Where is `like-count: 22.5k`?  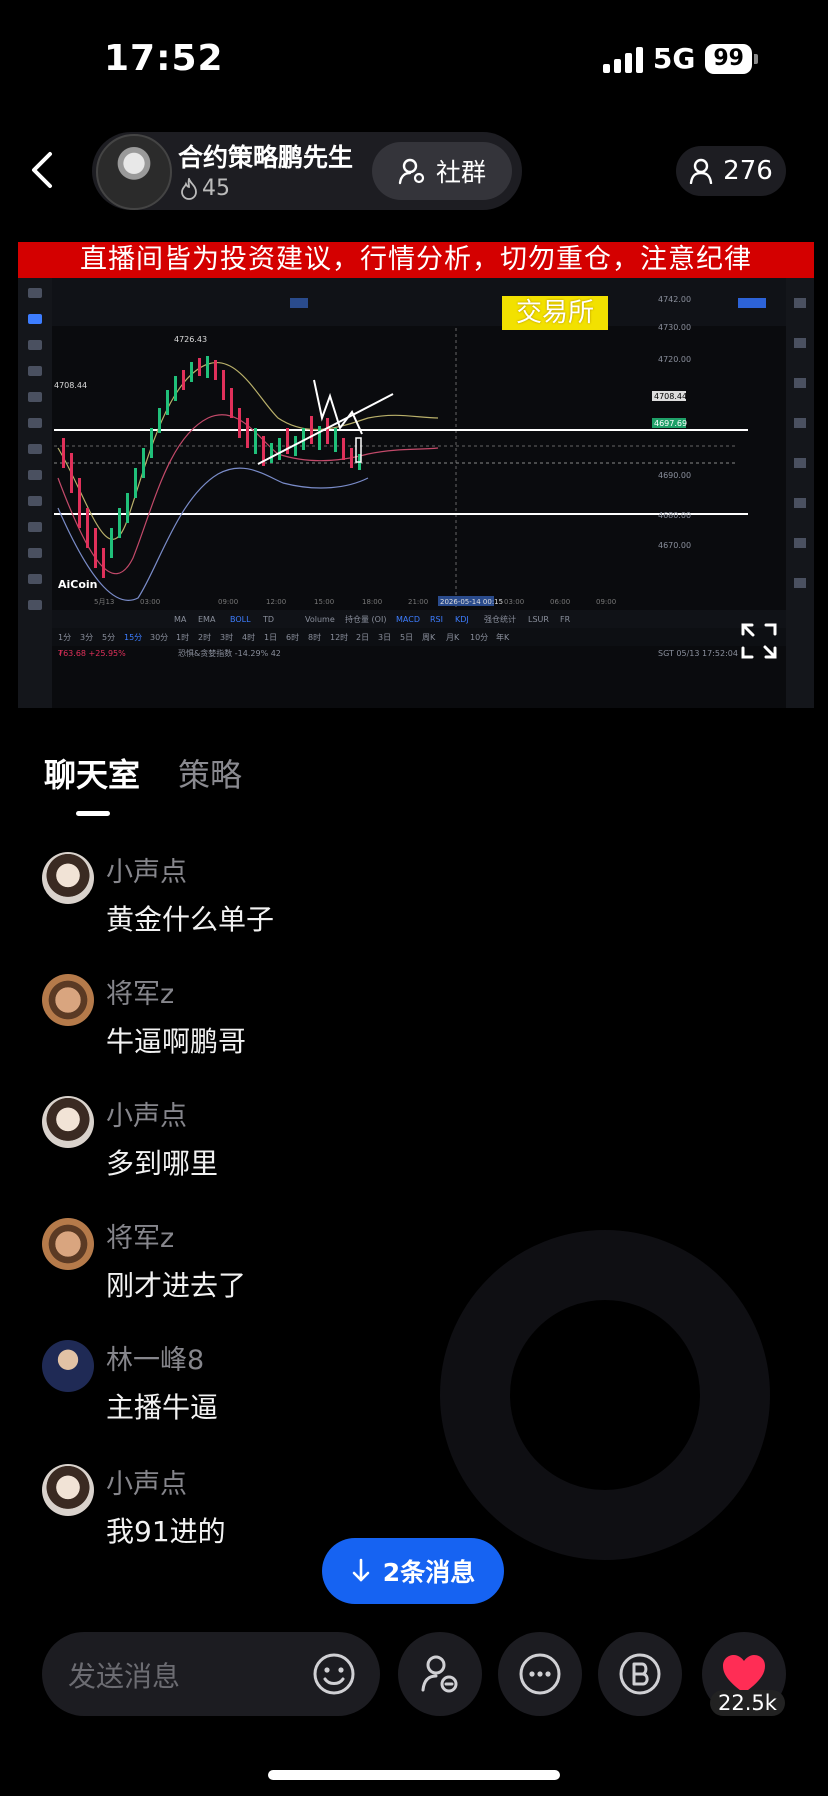 like-count: 22.5k is located at coordinates (747, 1703).